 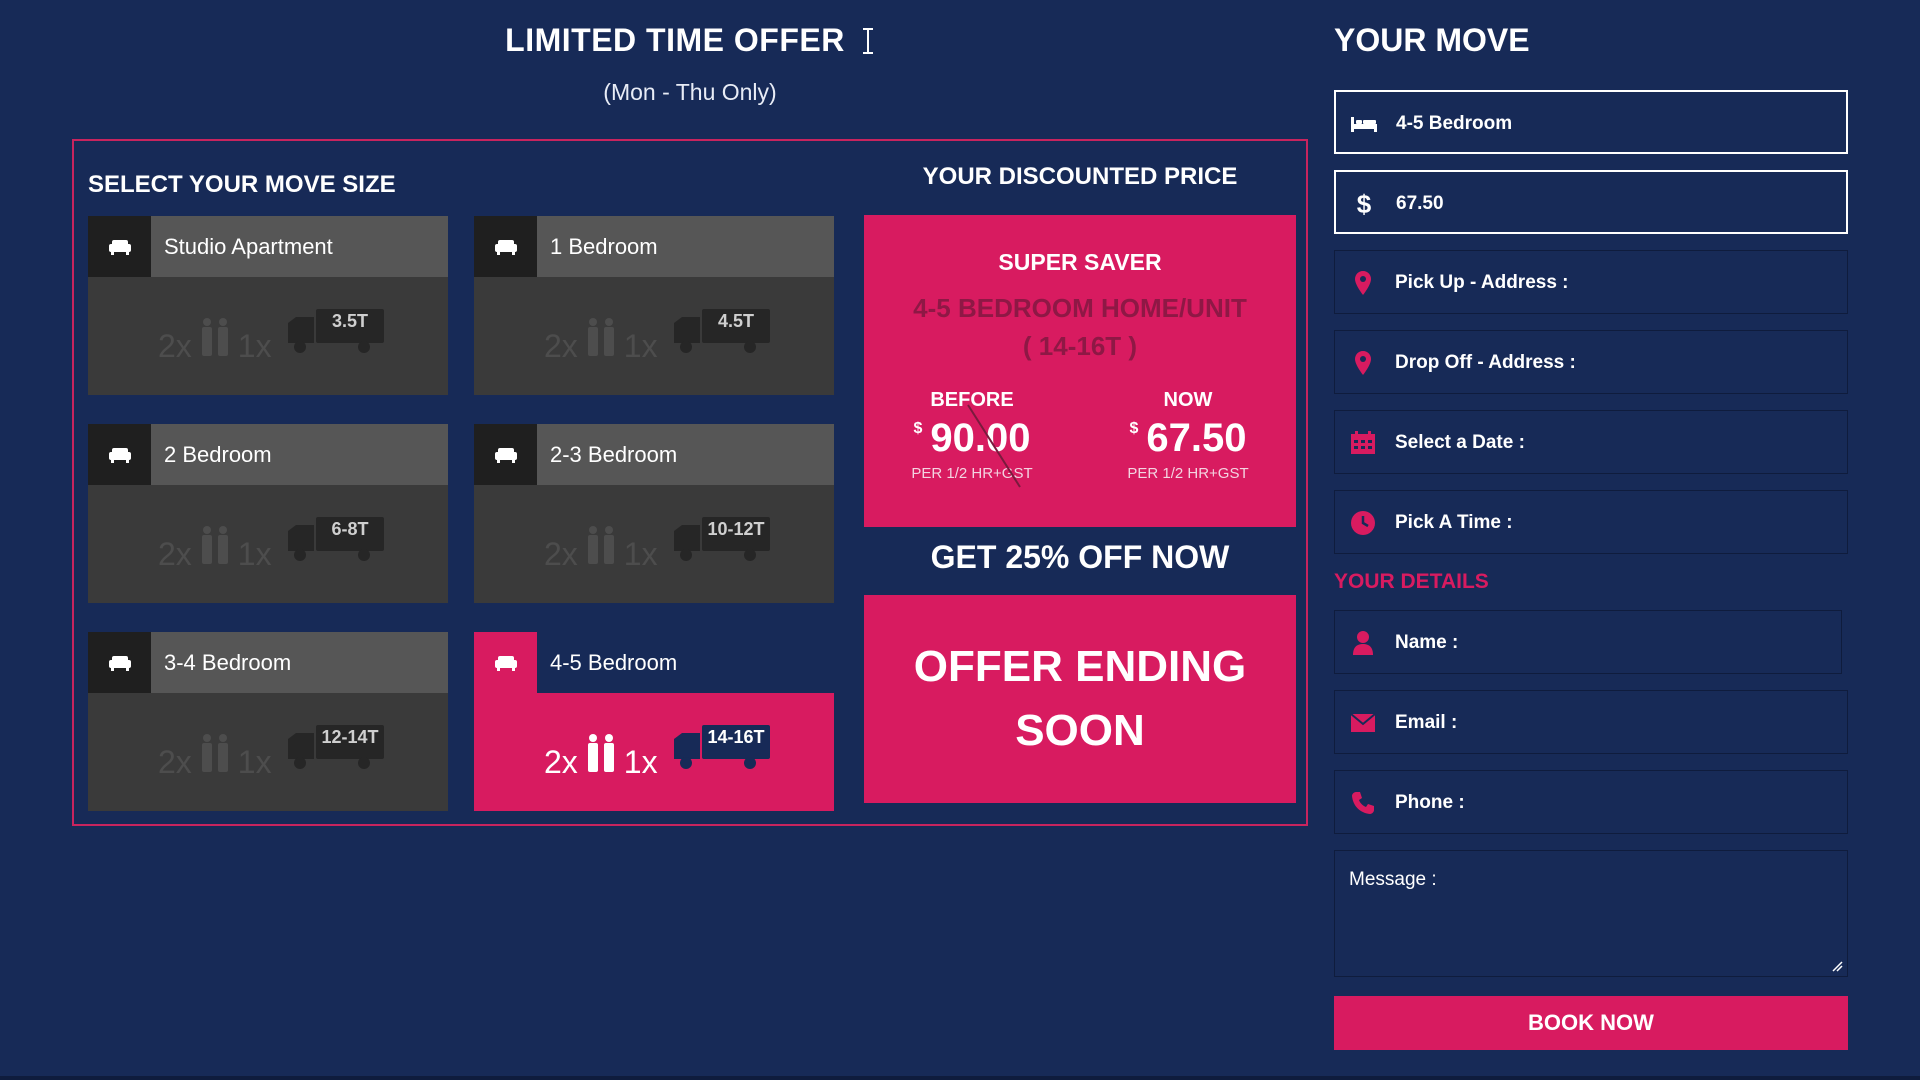 I want to click on truck-size-line: ( 14-16T ), so click(x=1080, y=346).